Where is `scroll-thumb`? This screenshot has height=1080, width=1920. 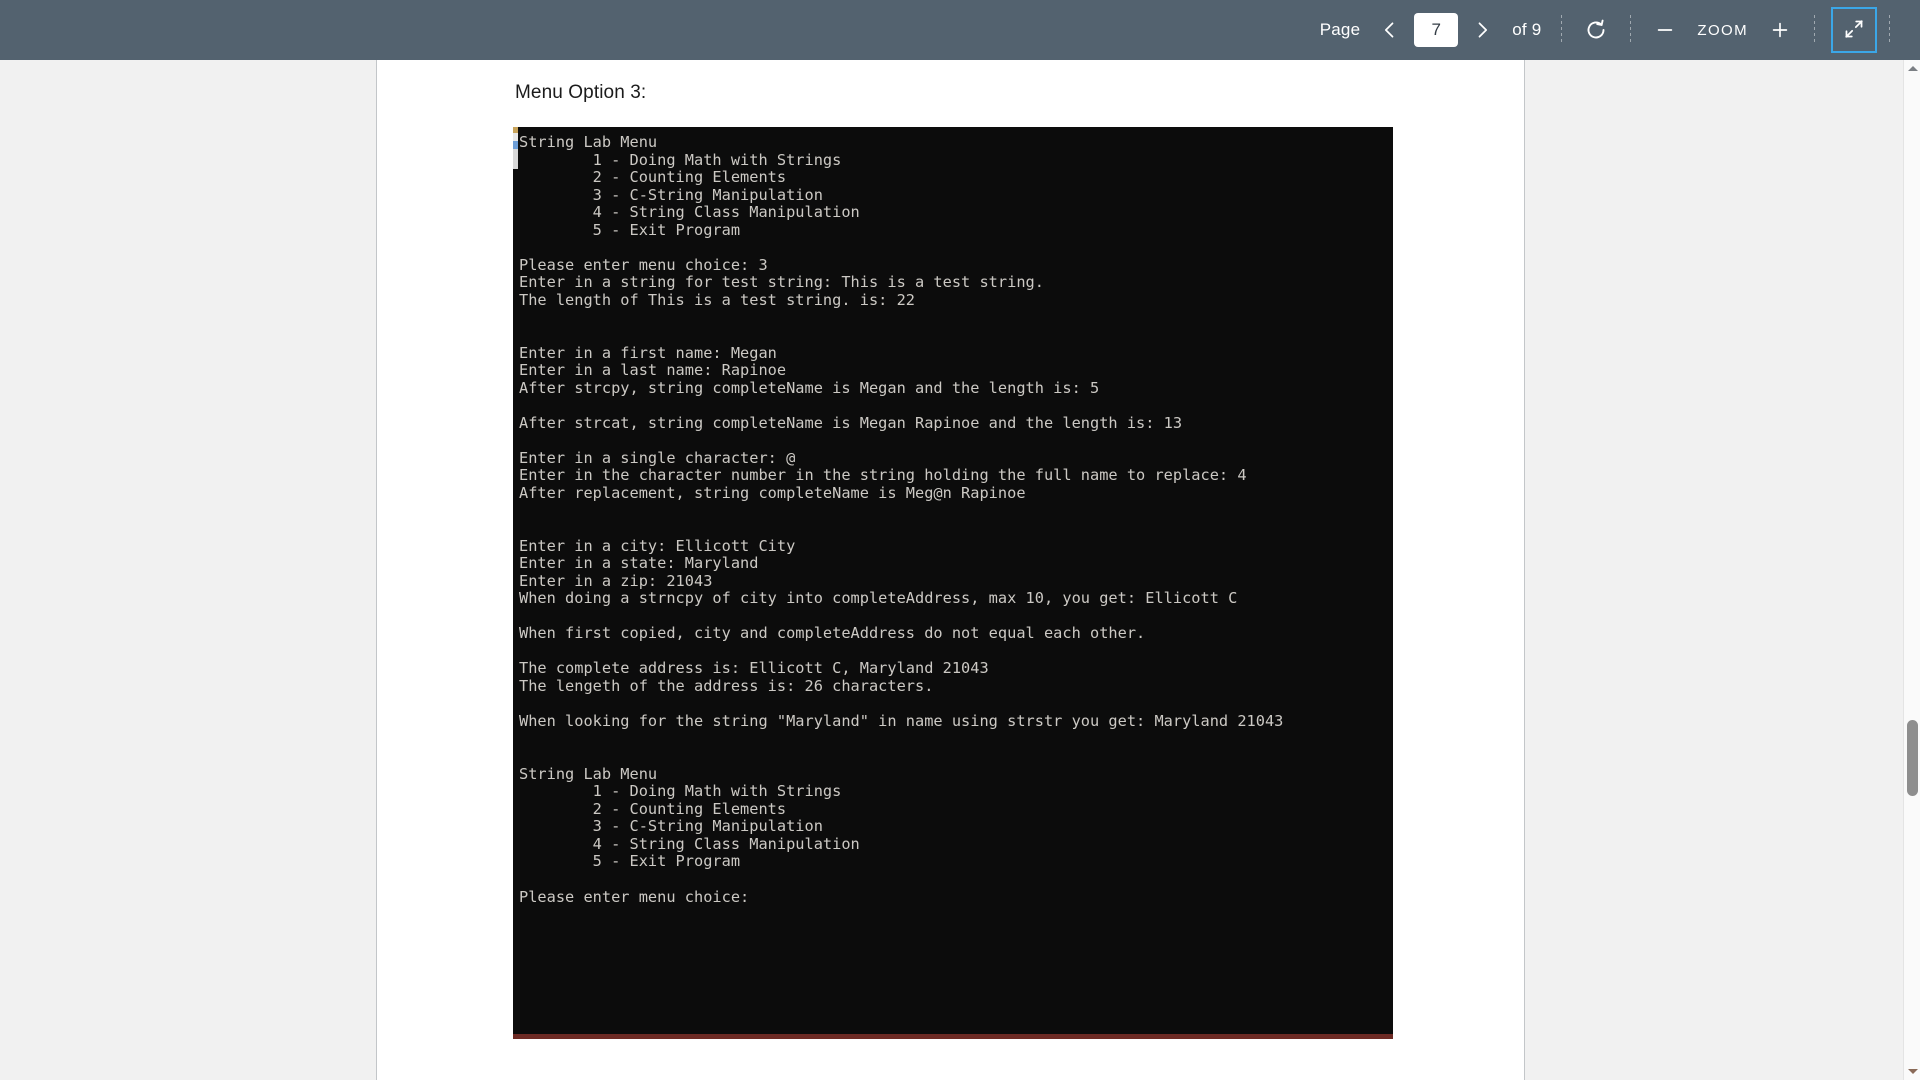
scroll-thumb is located at coordinates (1912, 758).